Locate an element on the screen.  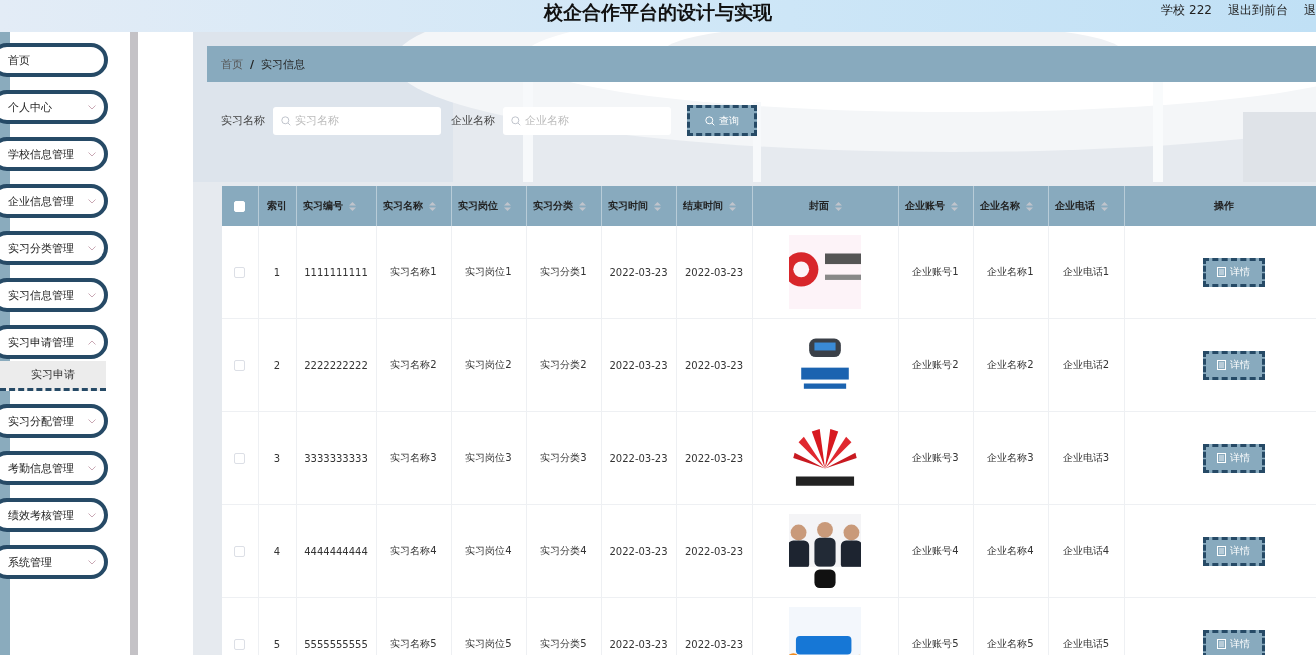
table-header-cell: 实习时间 is located at coordinates (638, 206).